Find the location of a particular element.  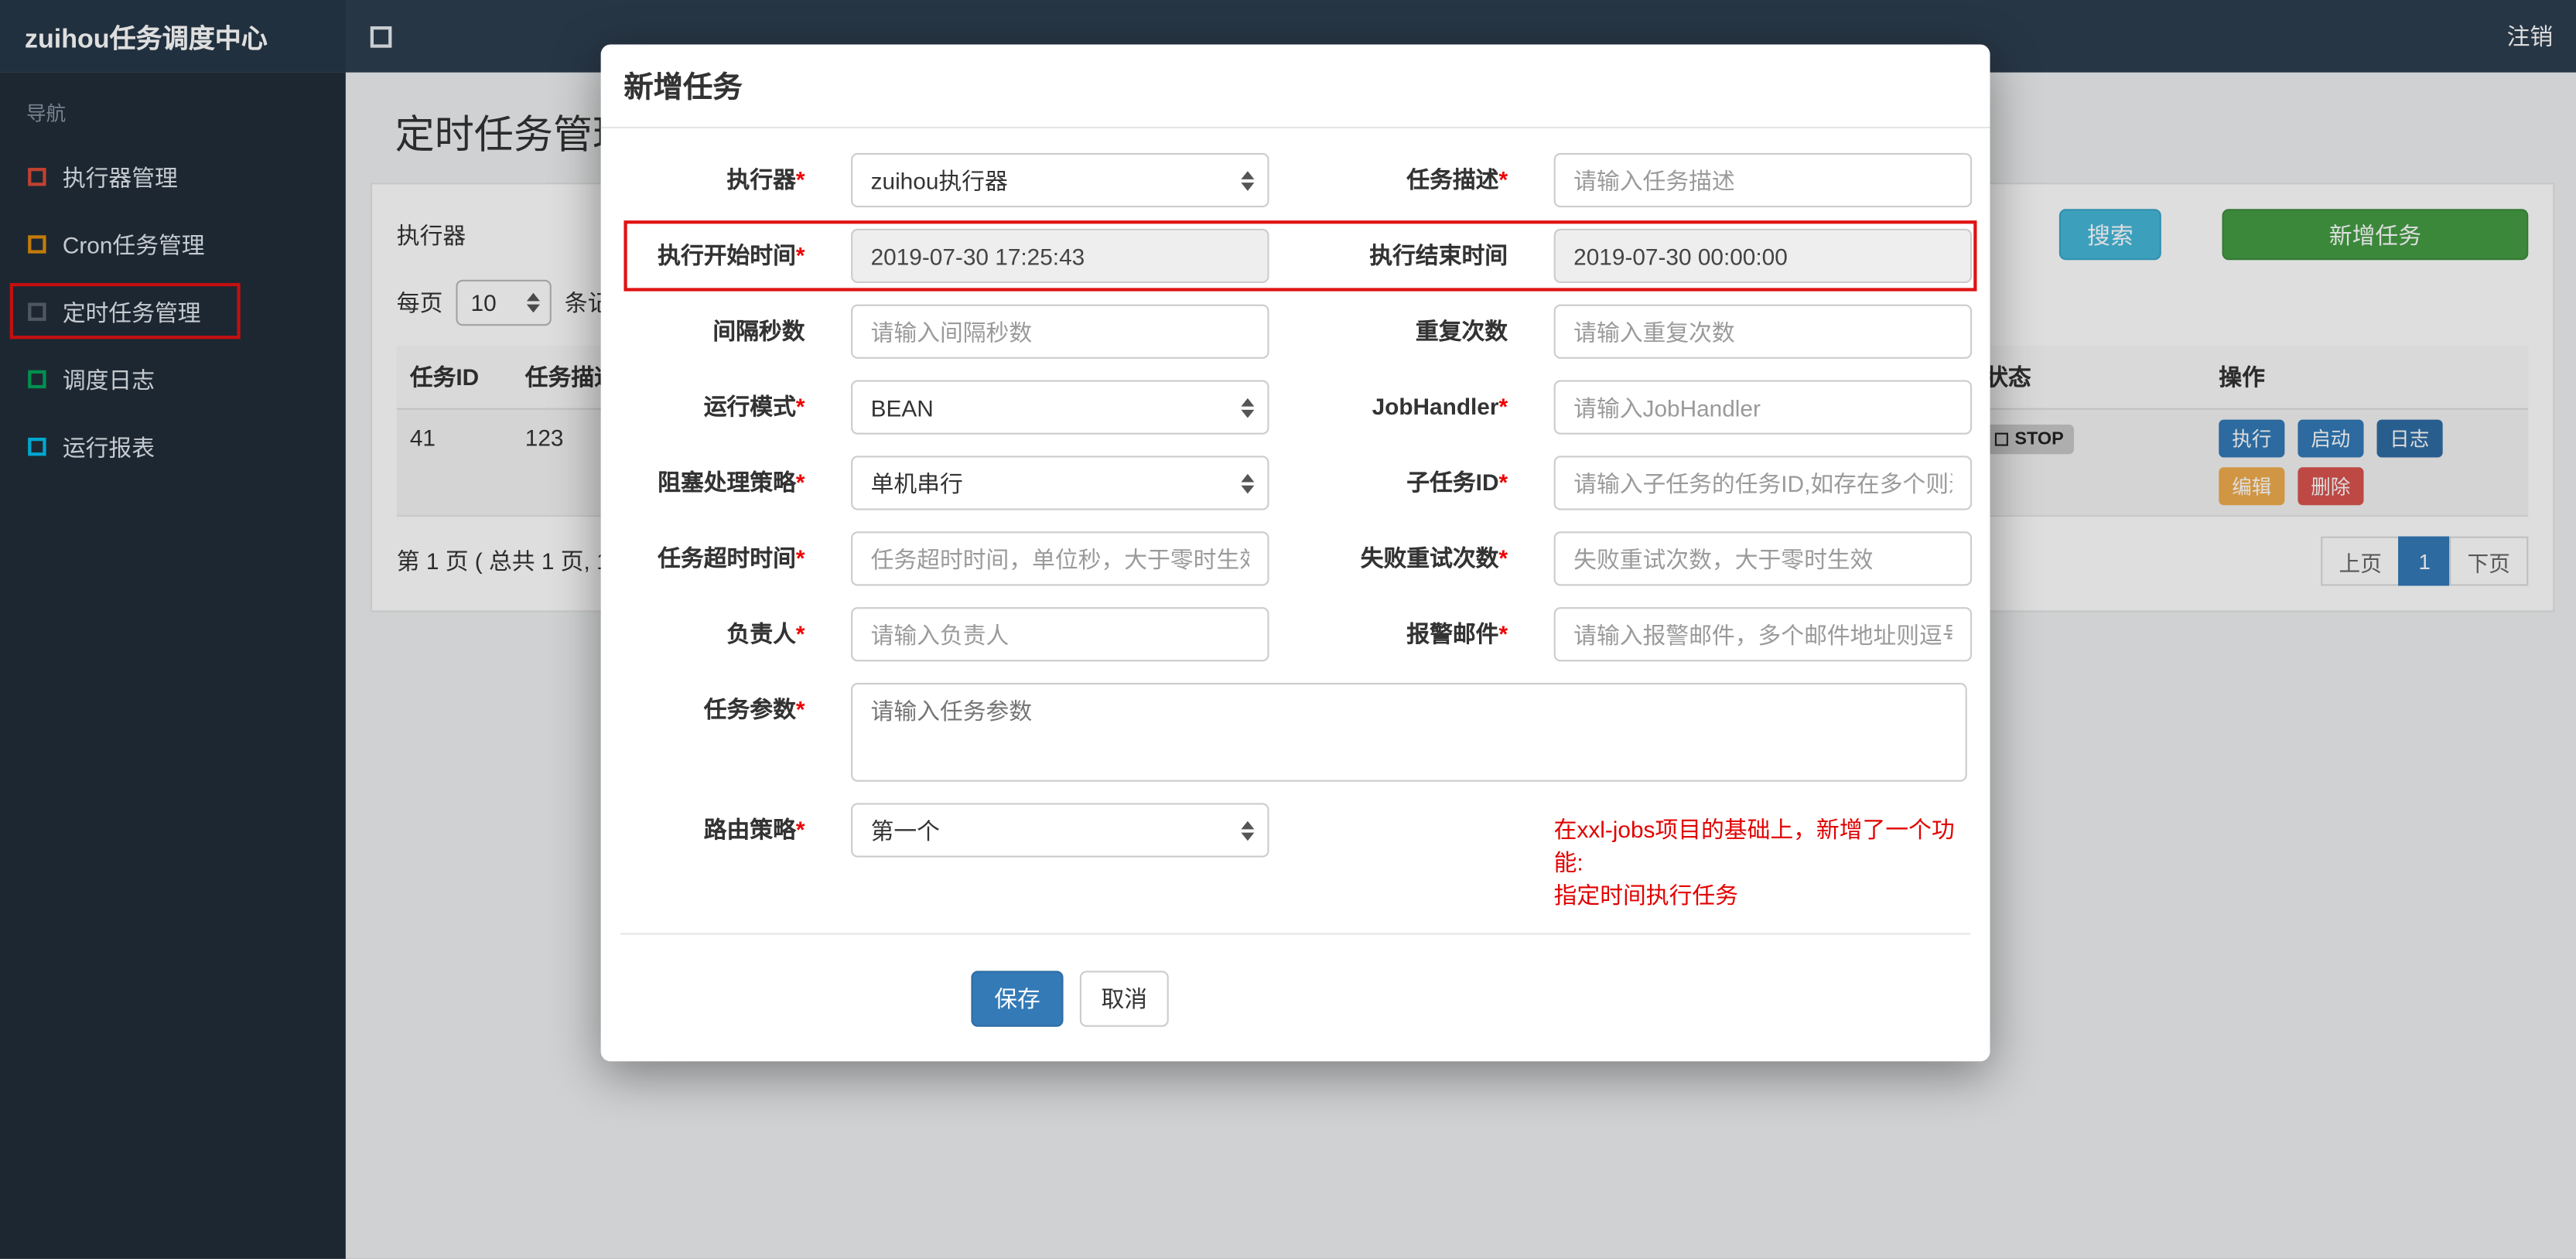

jobhandler-input is located at coordinates (1763, 407).